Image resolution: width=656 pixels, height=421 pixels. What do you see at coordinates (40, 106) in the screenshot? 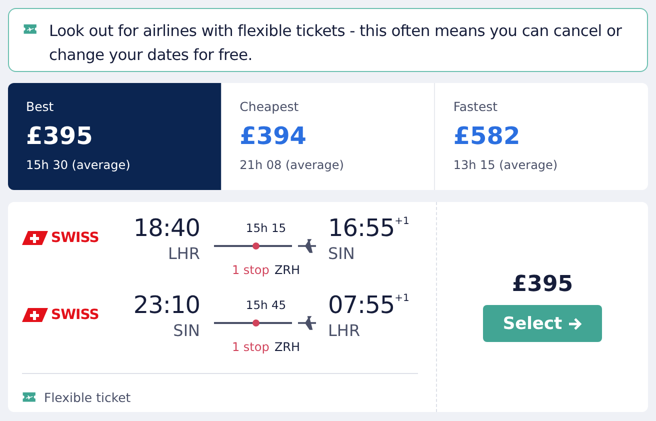
I see `tab-label: Best` at bounding box center [40, 106].